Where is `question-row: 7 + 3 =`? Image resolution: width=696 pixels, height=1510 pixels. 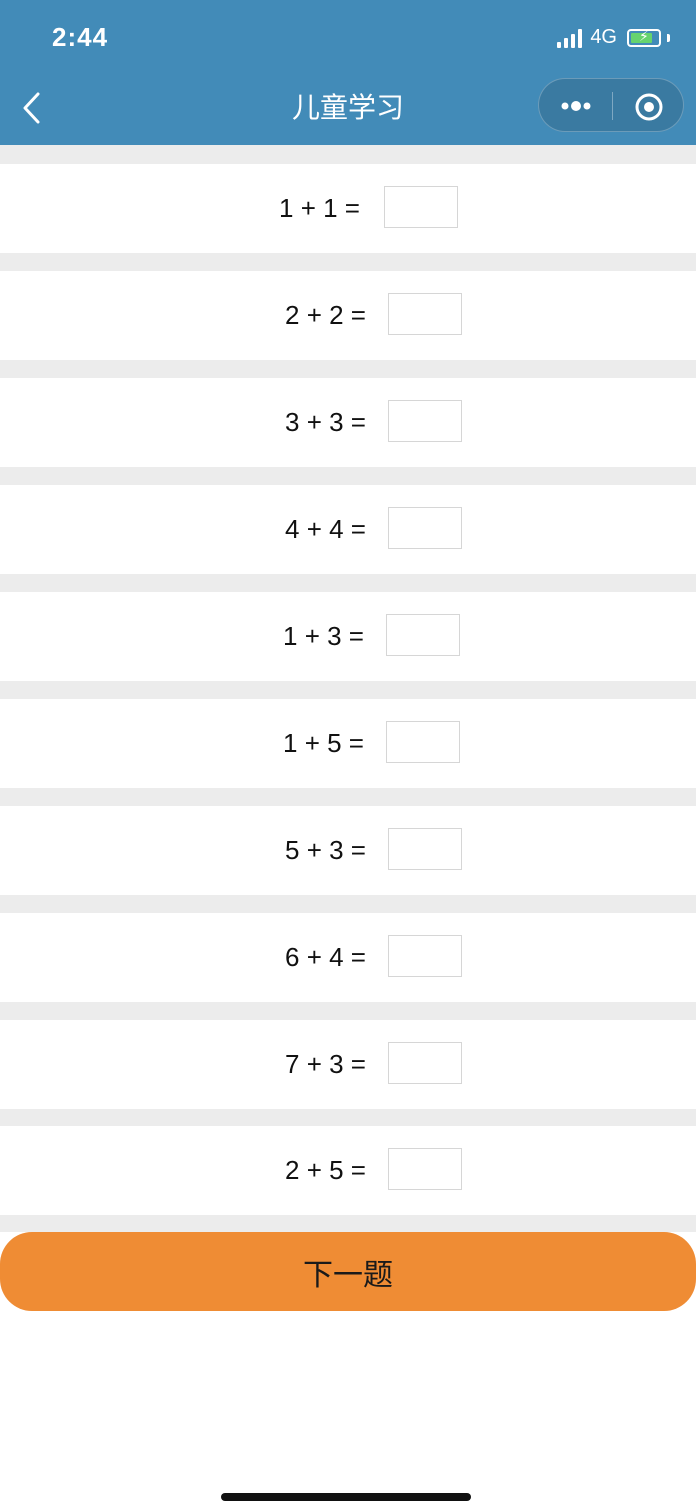
question-row: 7 + 3 = is located at coordinates (348, 1064).